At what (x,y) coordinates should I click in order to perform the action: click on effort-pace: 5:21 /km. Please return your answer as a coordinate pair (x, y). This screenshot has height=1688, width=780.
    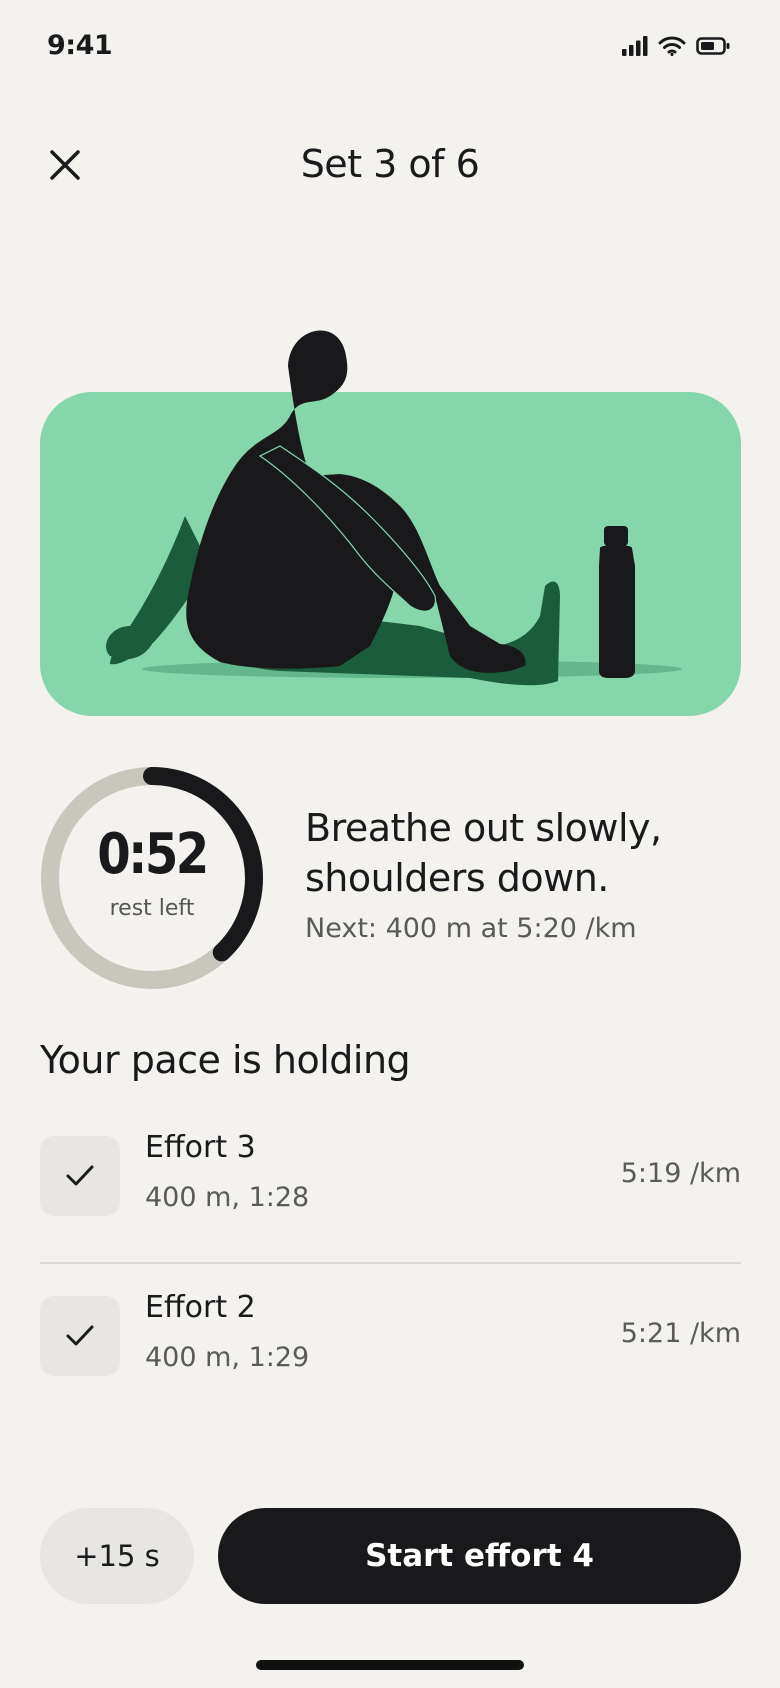
    Looking at the image, I should click on (680, 1333).